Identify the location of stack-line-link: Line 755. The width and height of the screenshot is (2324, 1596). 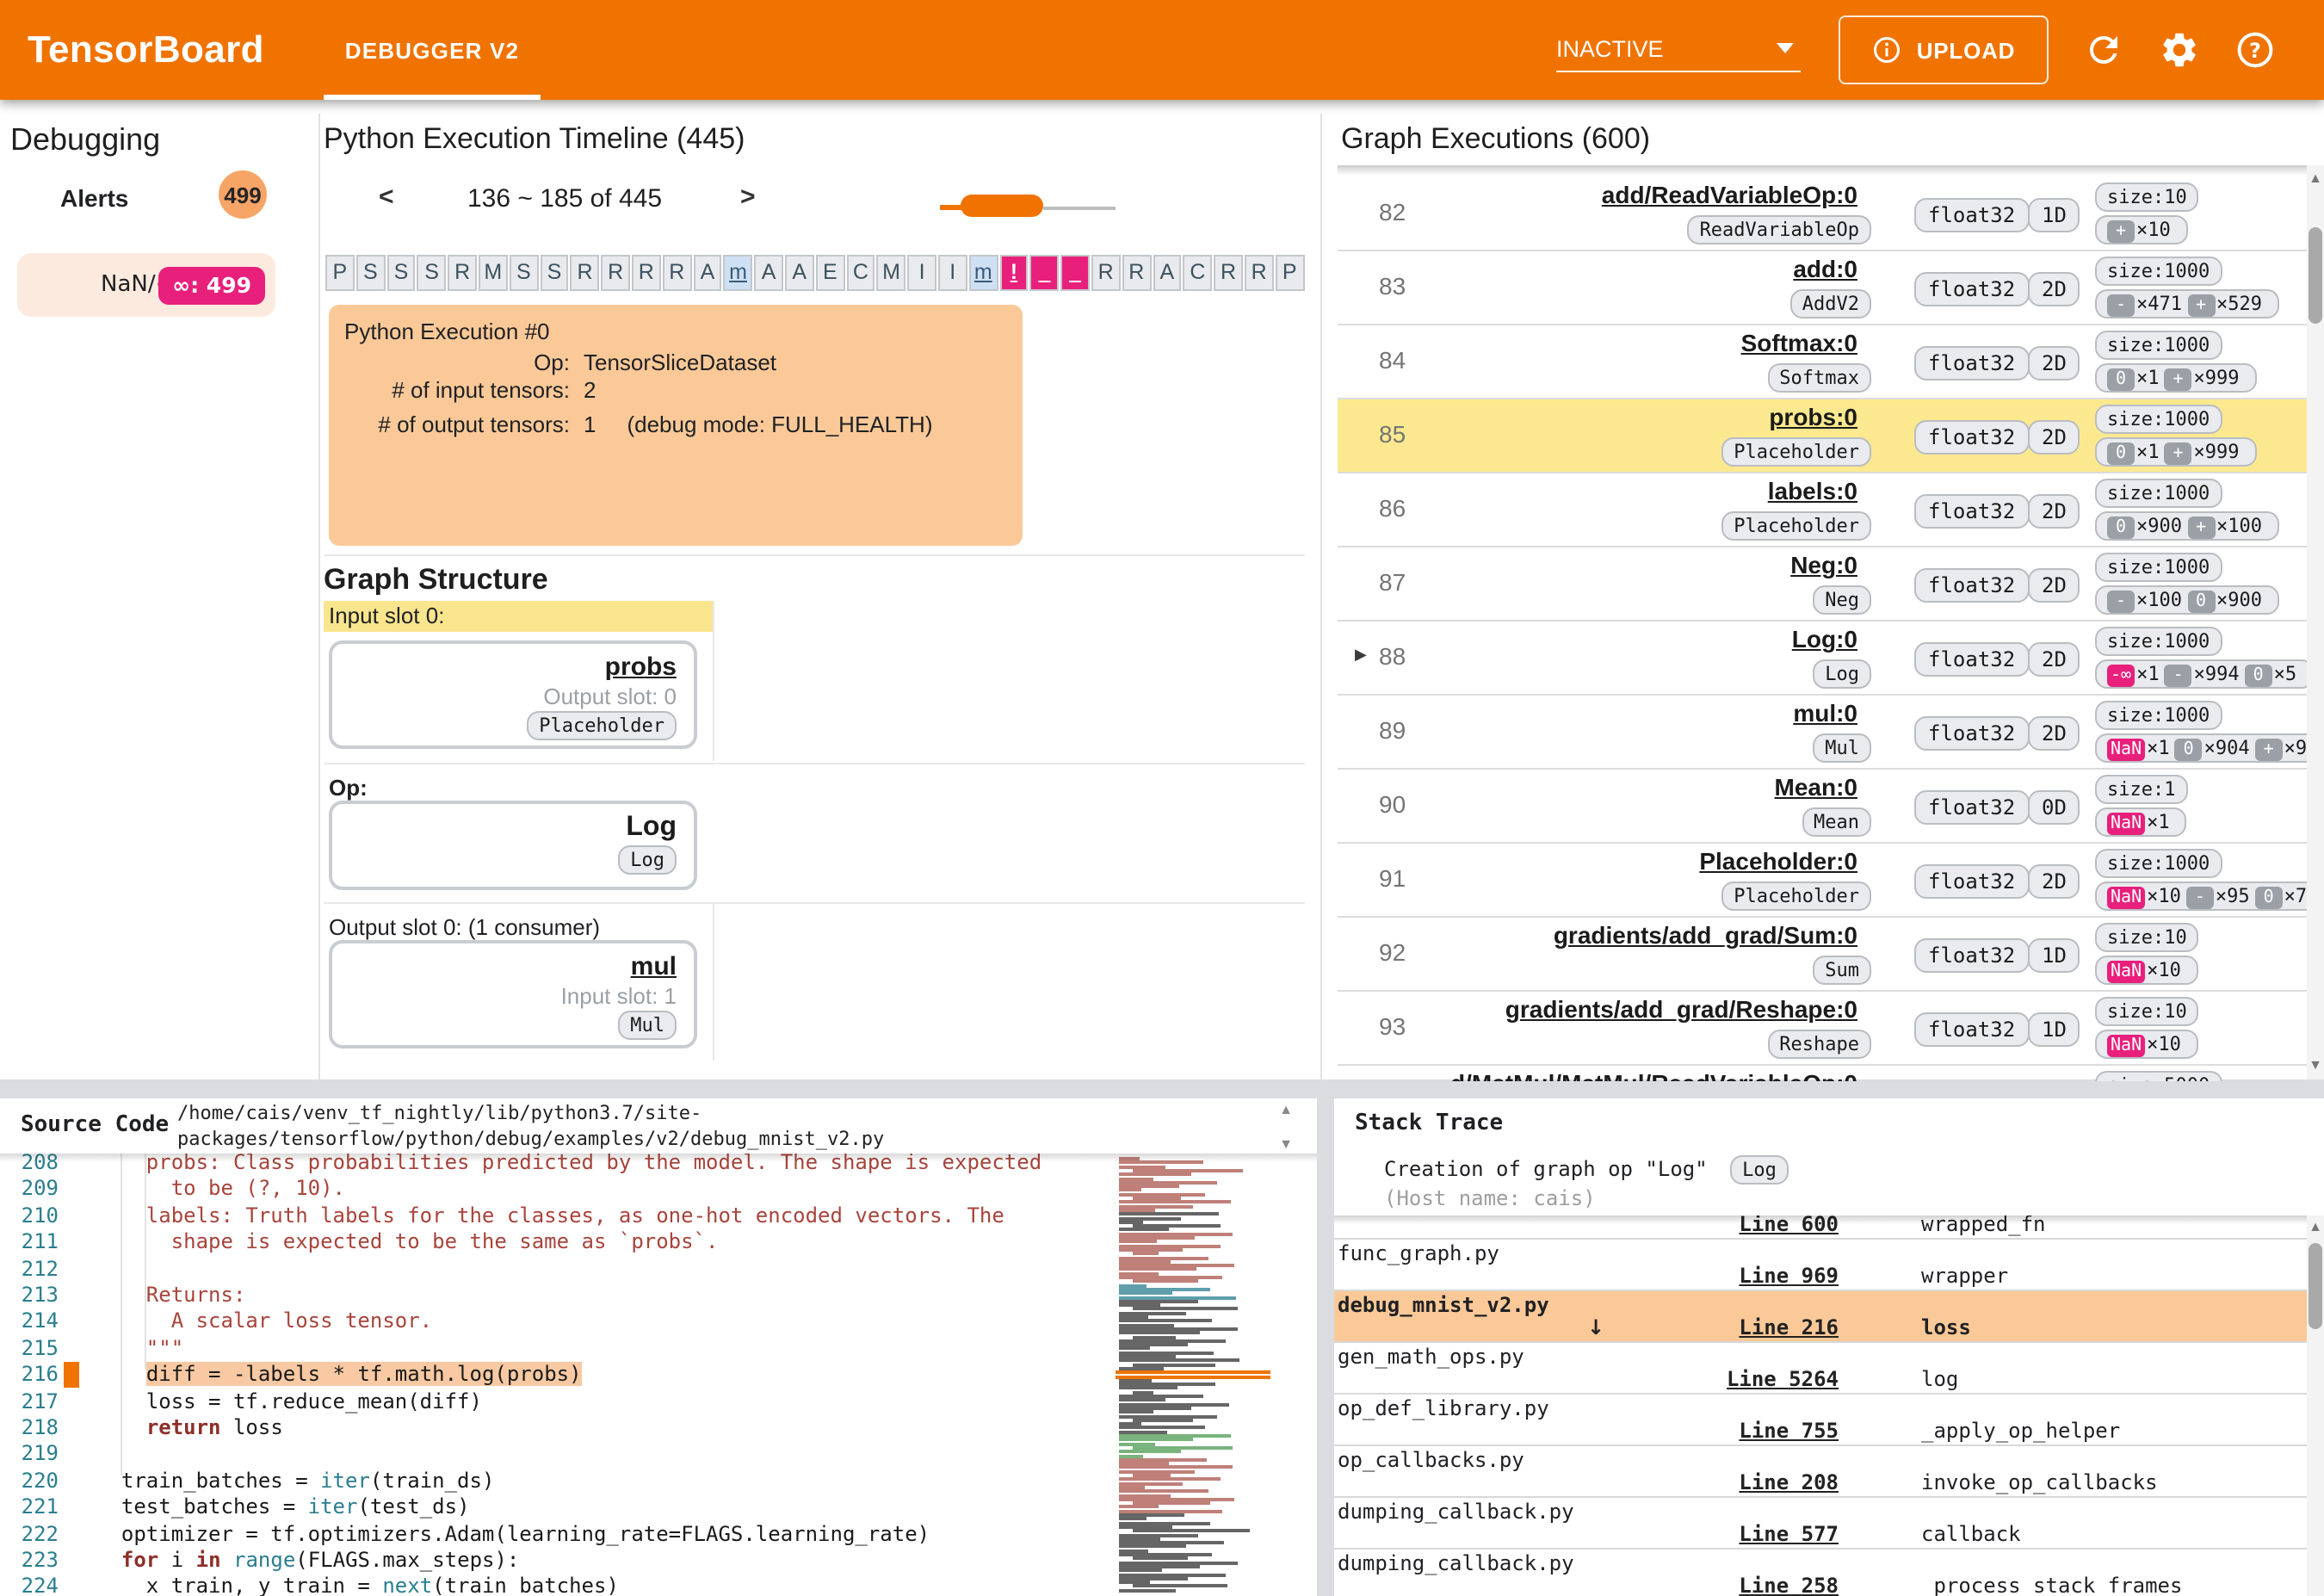
(1724, 1431).